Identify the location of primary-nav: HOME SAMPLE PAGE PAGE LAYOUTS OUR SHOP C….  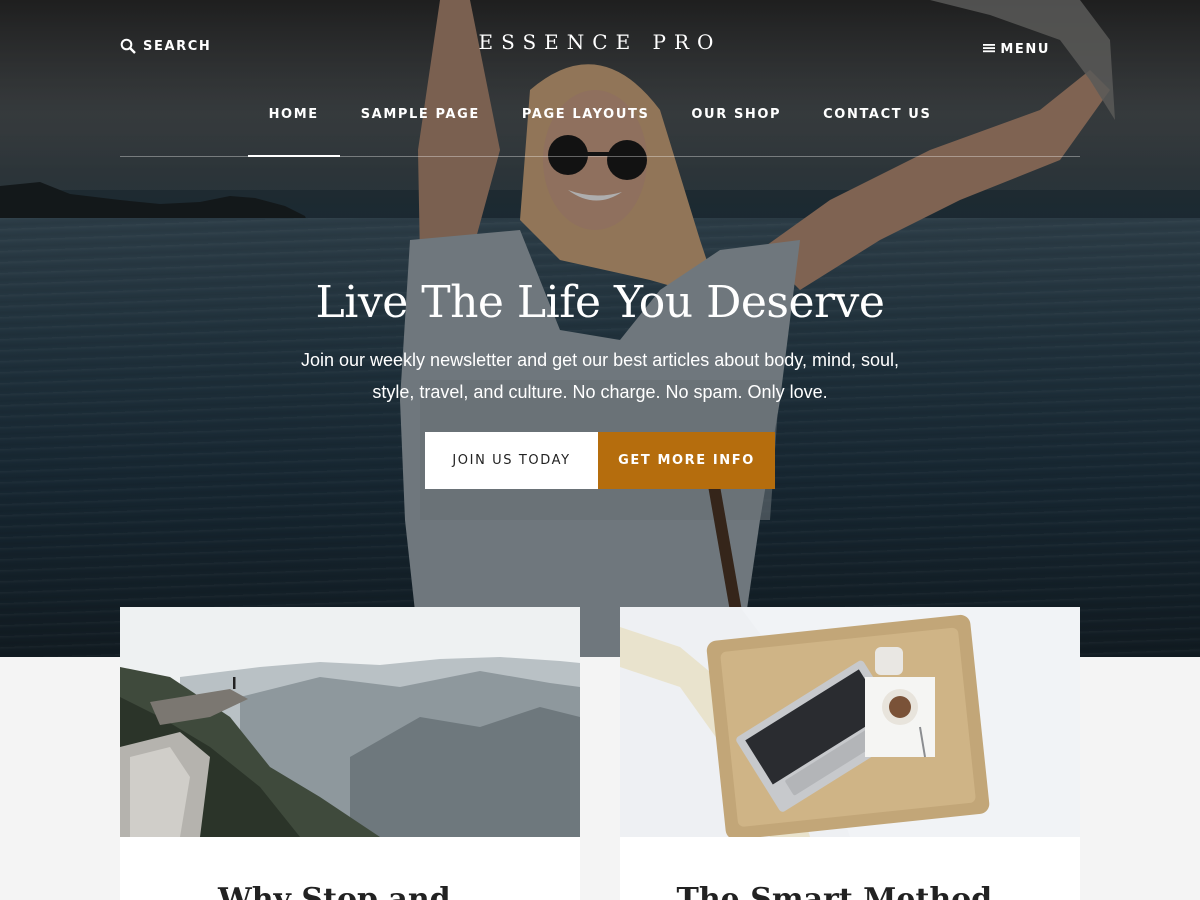
(600, 126).